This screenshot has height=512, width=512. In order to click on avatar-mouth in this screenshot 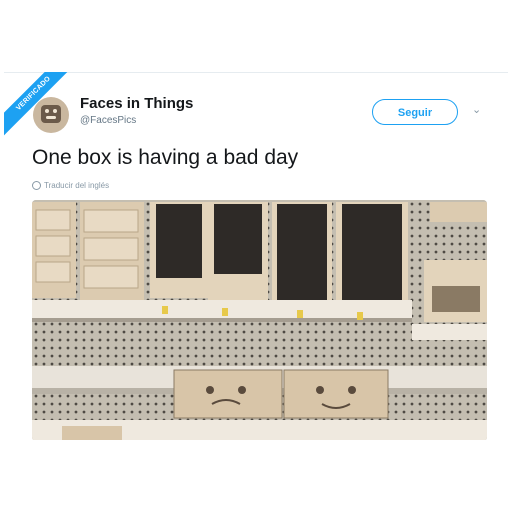, I will do `click(51, 117)`.